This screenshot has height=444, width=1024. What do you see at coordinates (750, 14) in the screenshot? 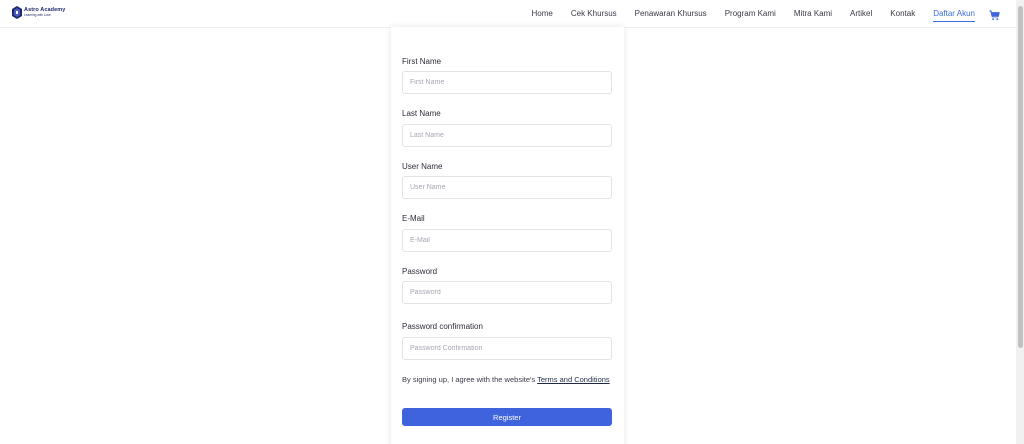
I see `nav-program-kami: Program Kami` at bounding box center [750, 14].